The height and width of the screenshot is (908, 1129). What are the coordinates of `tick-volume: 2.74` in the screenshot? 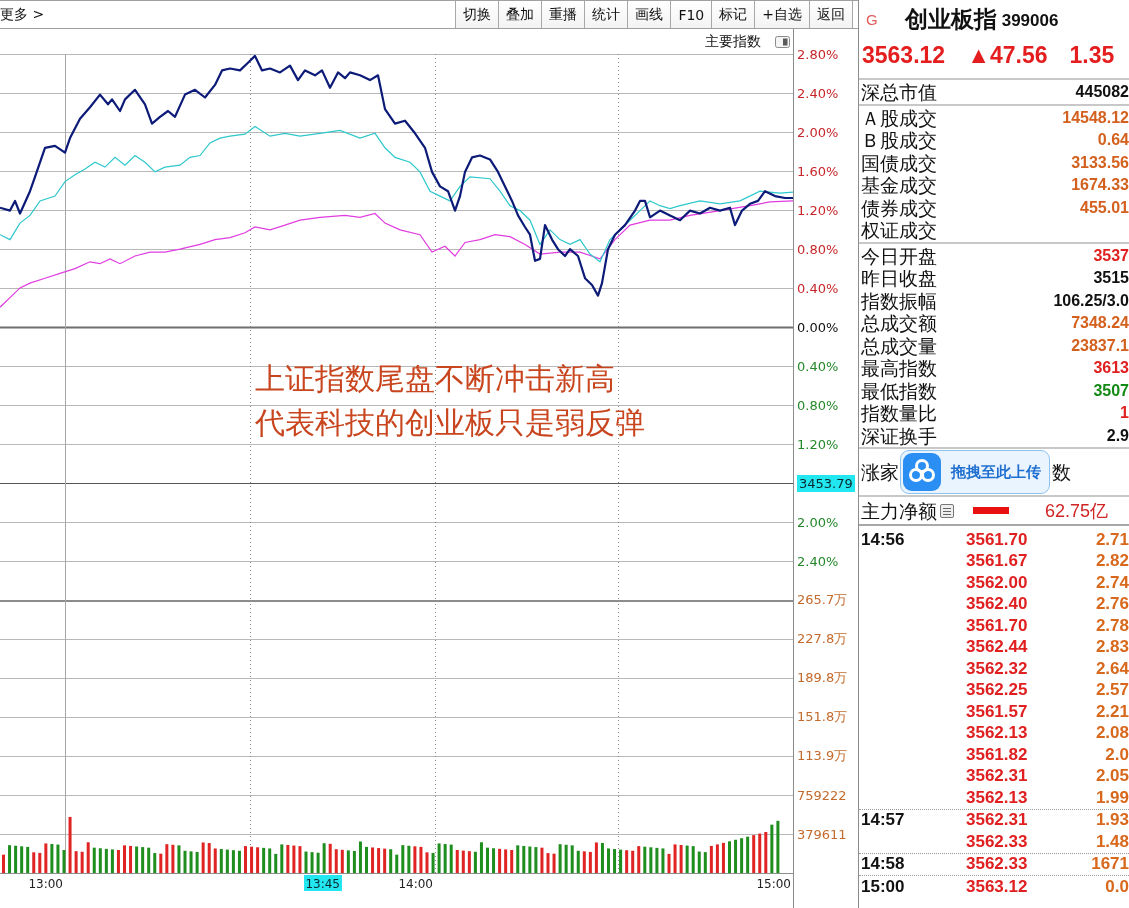 It's located at (1112, 582).